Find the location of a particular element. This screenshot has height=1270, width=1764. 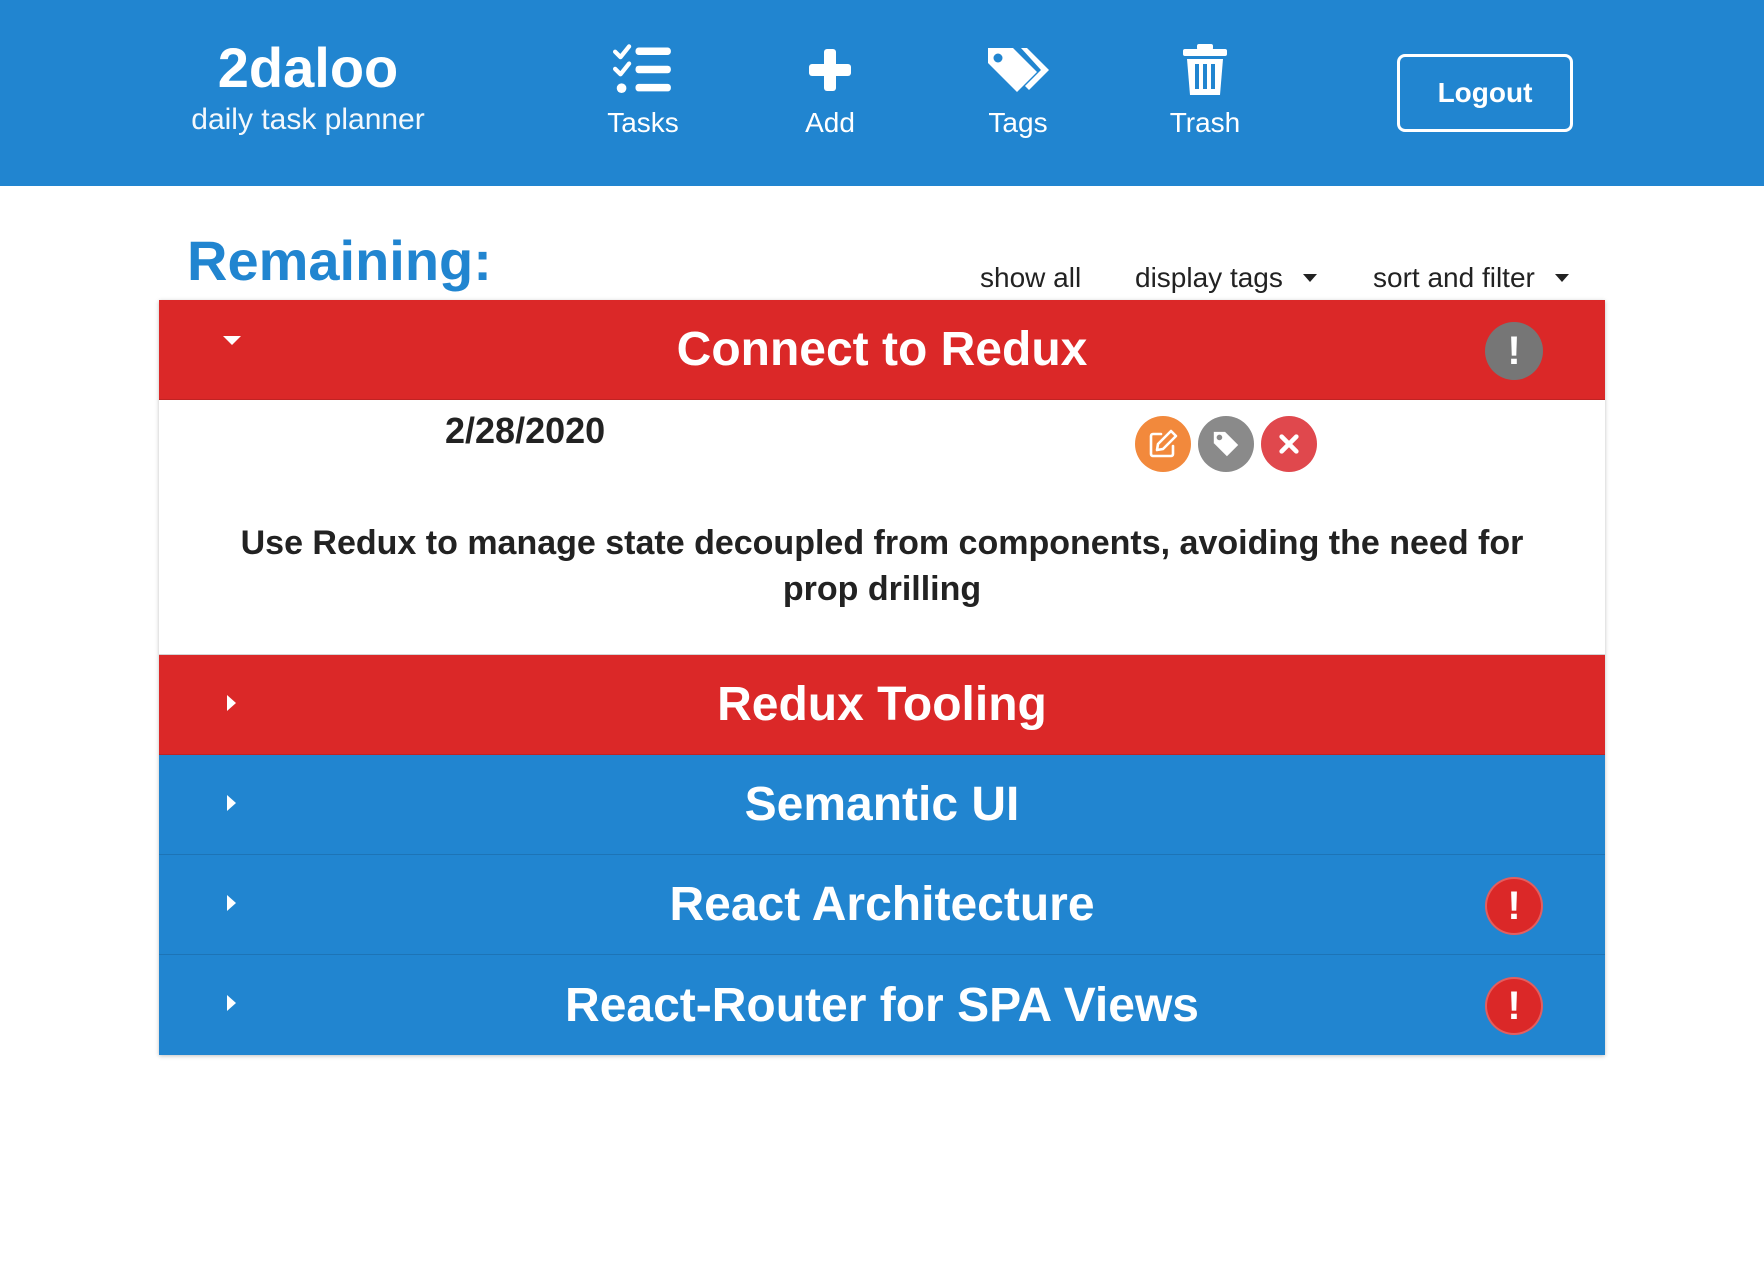

show-all-link: show all is located at coordinates (1030, 278).